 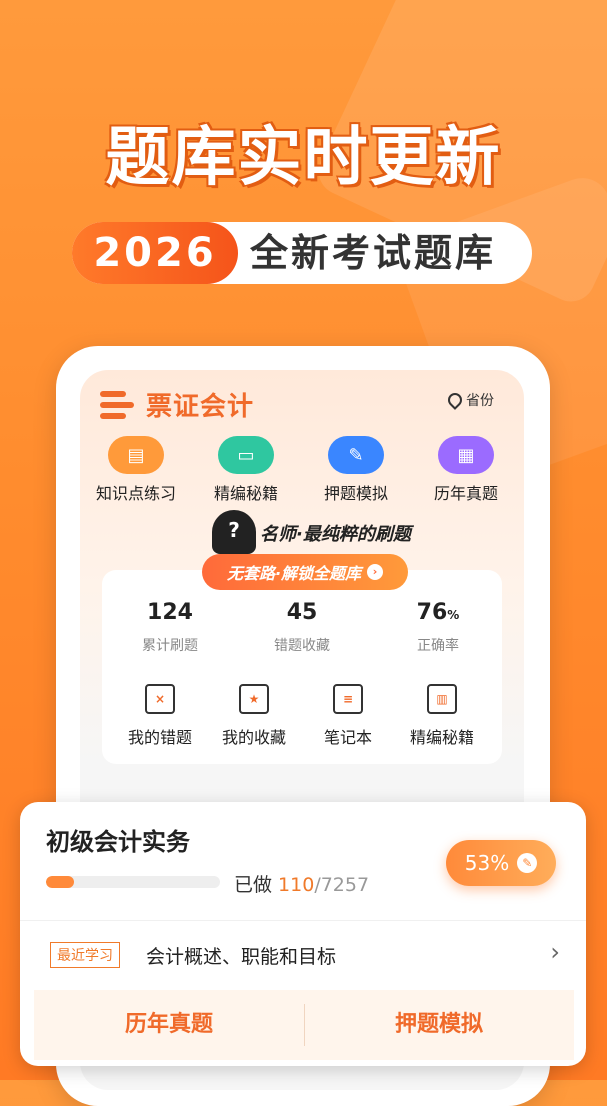 I want to click on past-papers-button: 历年真题, so click(x=169, y=1025).